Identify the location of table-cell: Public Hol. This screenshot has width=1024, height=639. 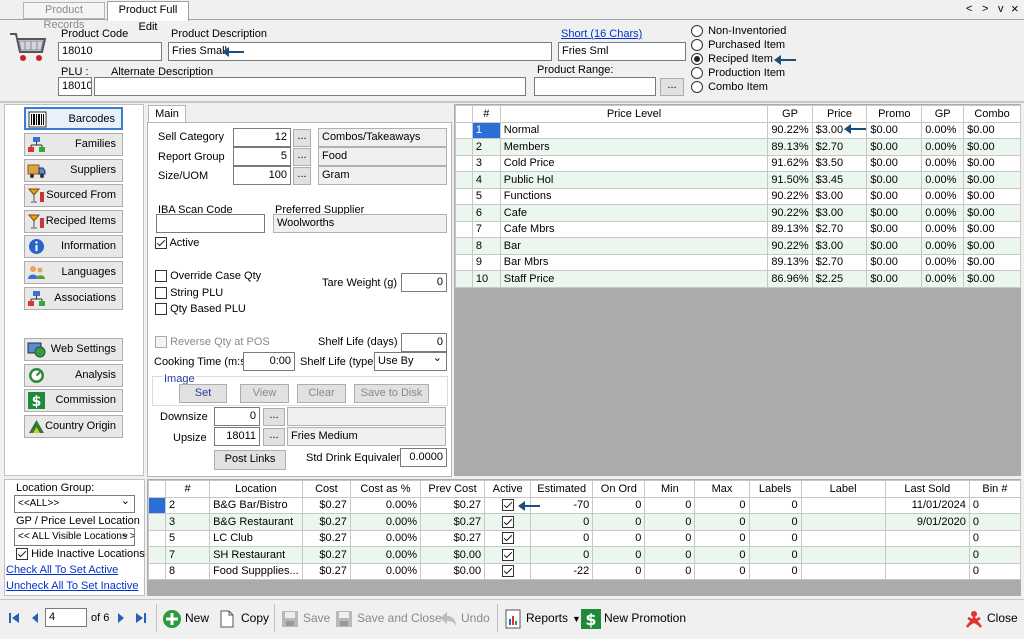
(634, 180).